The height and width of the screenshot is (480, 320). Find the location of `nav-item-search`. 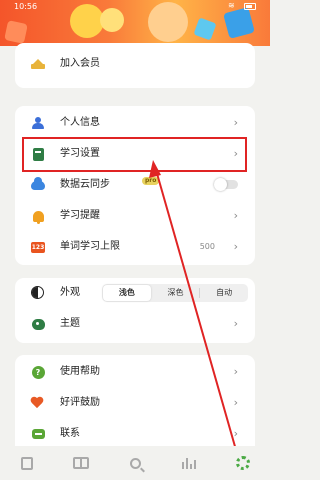

nav-item-search is located at coordinates (135, 463).